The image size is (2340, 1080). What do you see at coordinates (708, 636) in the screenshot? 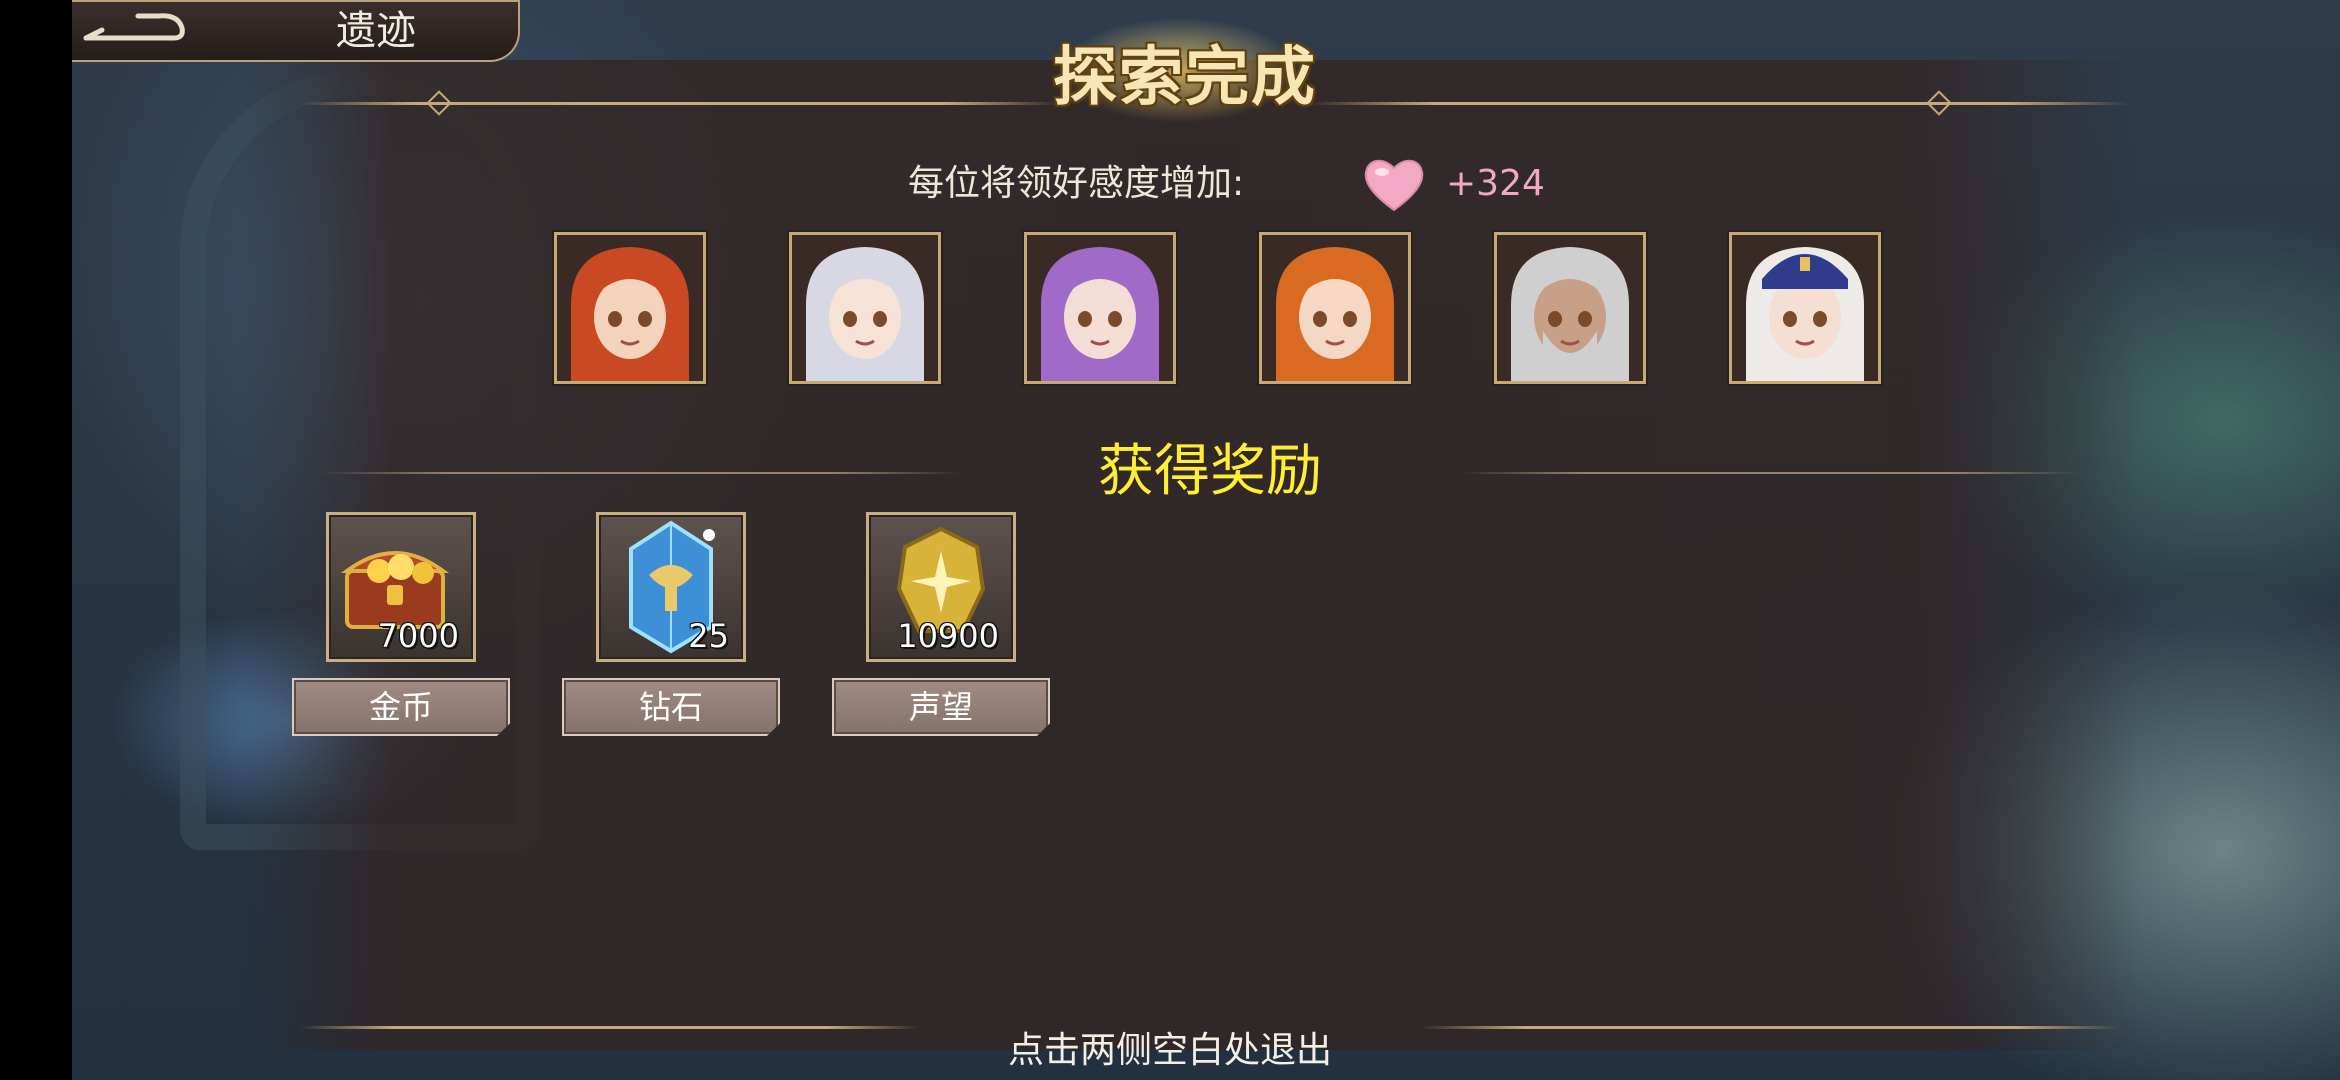
I see `reward-quantity: 25` at bounding box center [708, 636].